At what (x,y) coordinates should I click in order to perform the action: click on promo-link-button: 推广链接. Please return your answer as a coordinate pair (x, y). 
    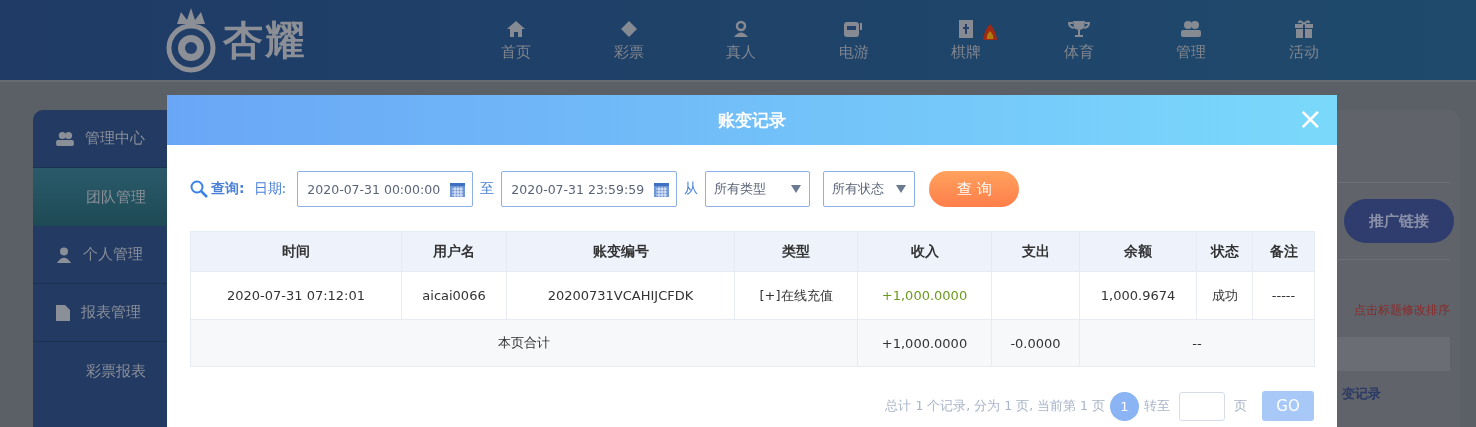
    Looking at the image, I should click on (1399, 221).